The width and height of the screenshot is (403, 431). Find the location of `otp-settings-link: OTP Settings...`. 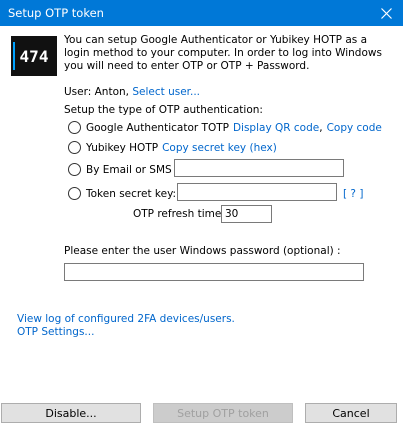

otp-settings-link: OTP Settings... is located at coordinates (55, 332).